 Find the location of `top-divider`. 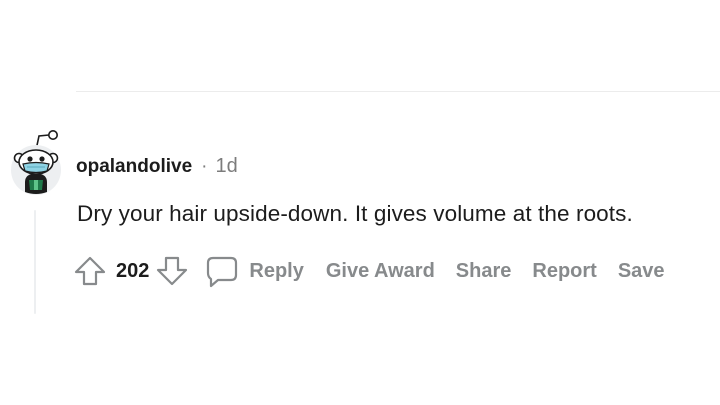

top-divider is located at coordinates (398, 91).